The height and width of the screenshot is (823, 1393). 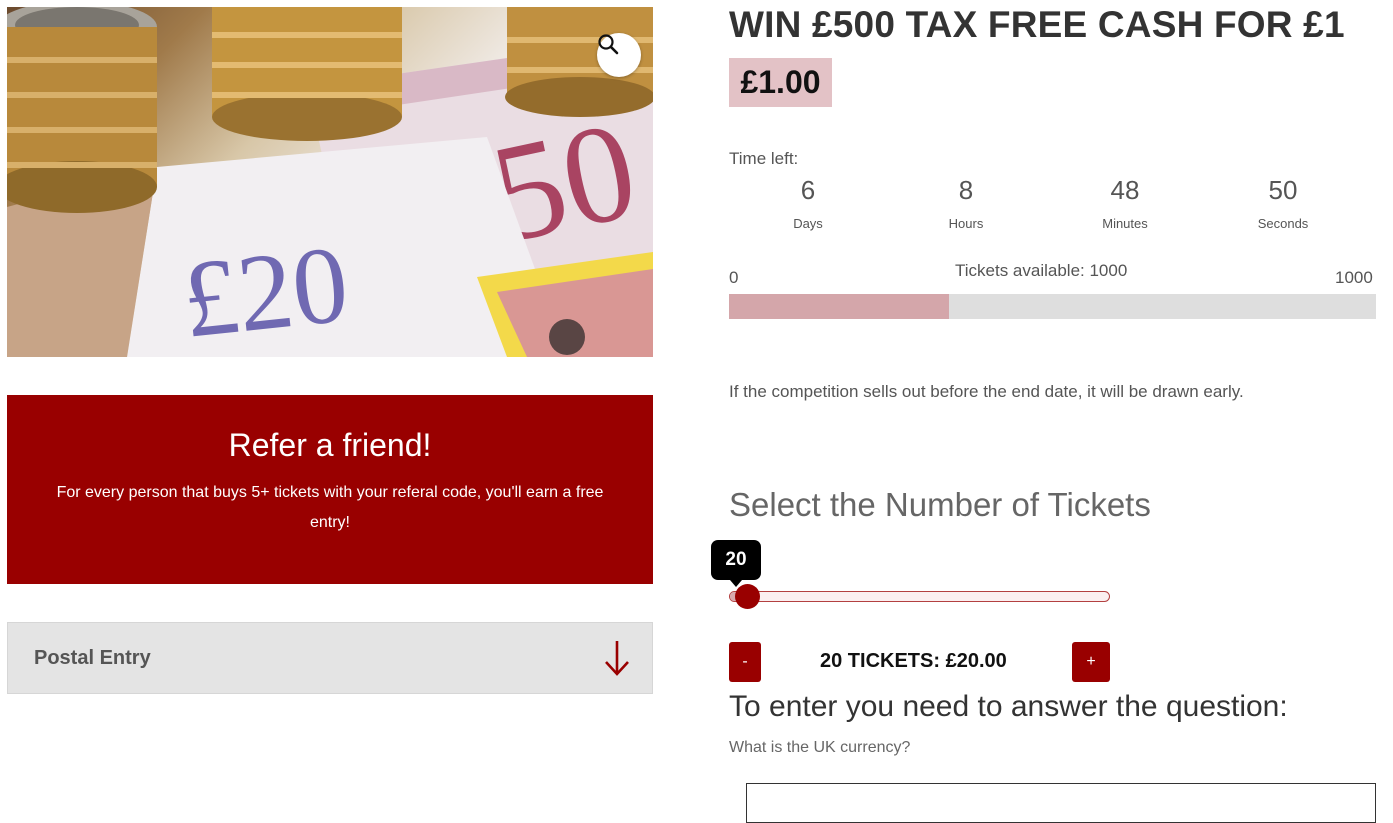 I want to click on countdown-seconds-value: 50, so click(x=1283, y=190).